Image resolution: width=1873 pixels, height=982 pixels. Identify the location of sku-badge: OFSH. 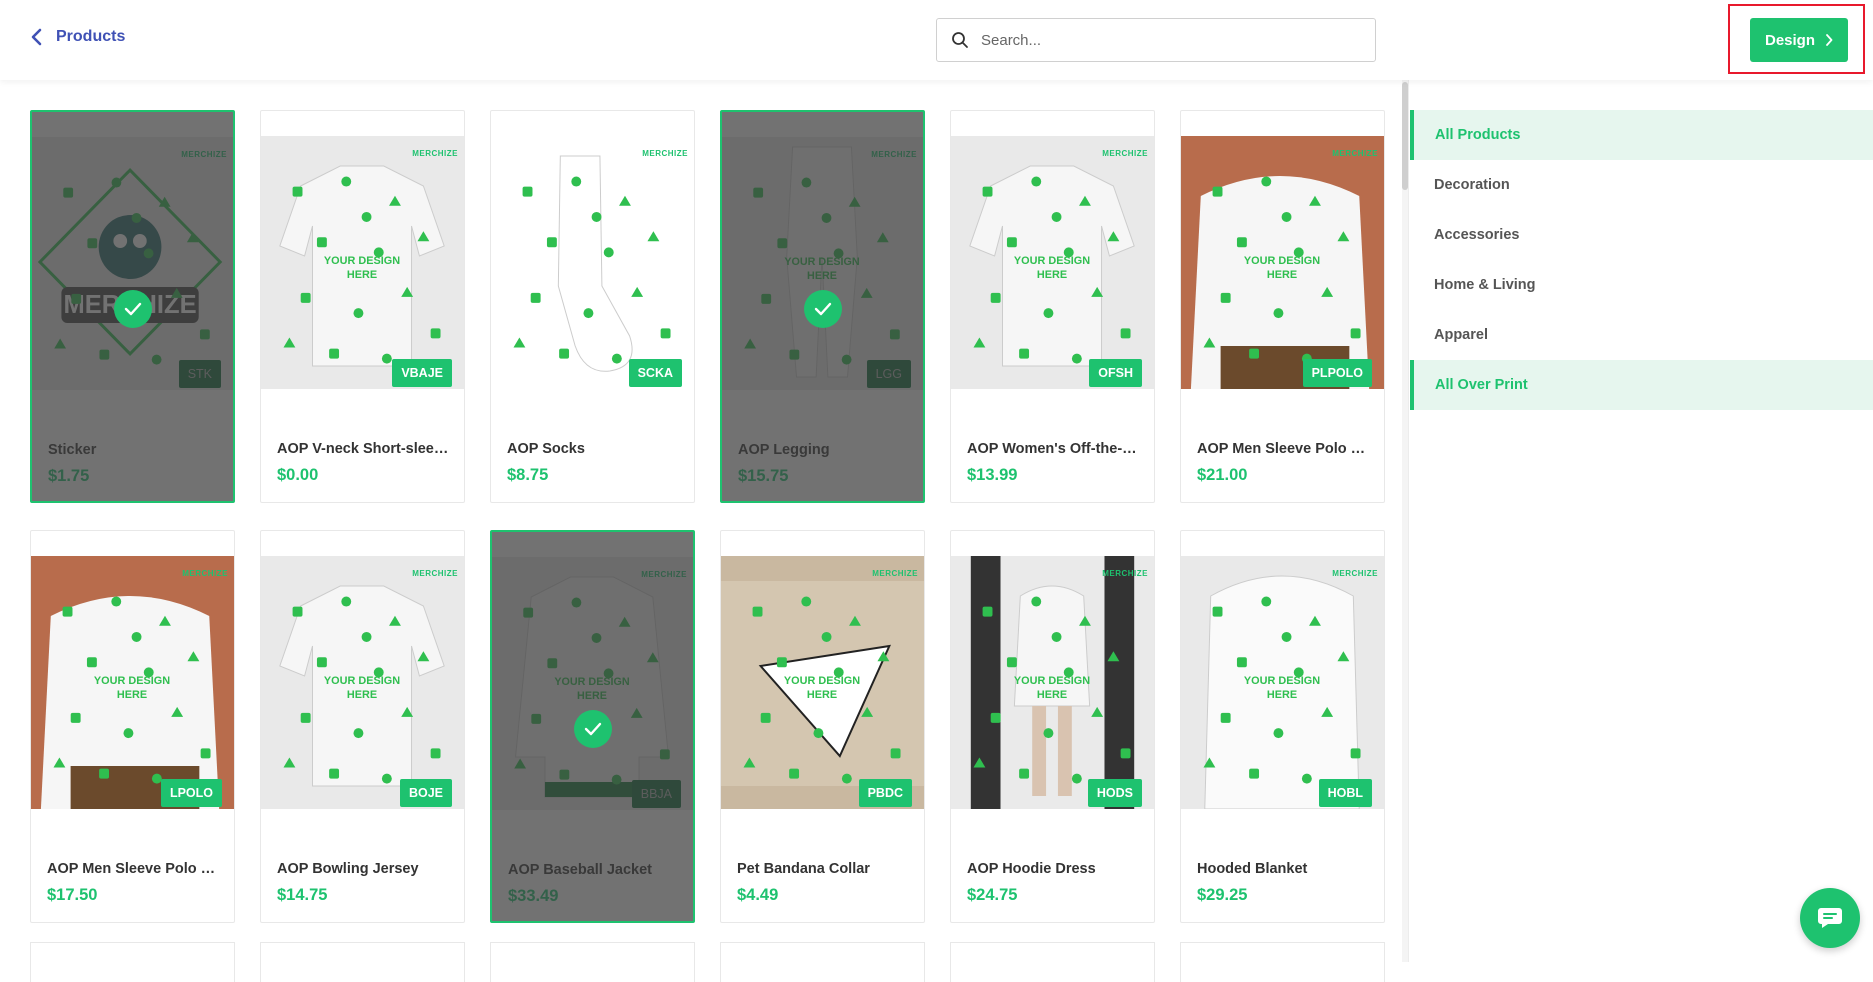
(1115, 373).